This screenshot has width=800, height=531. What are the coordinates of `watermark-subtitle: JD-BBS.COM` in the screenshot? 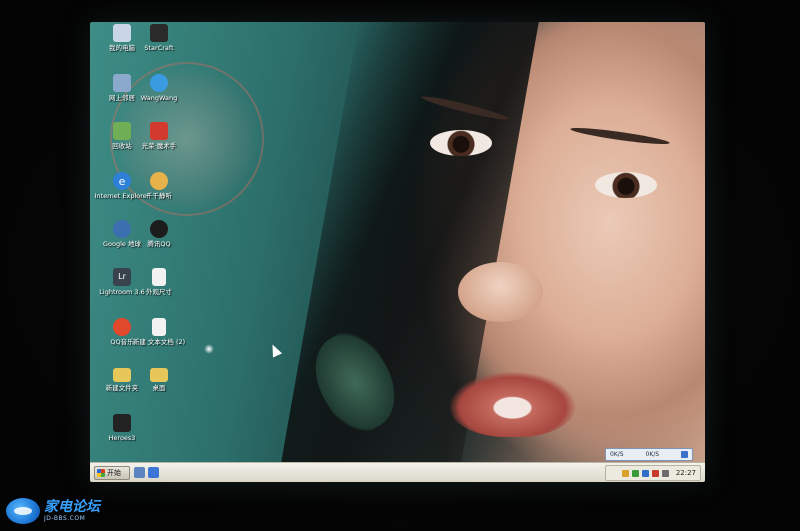 It's located at (65, 518).